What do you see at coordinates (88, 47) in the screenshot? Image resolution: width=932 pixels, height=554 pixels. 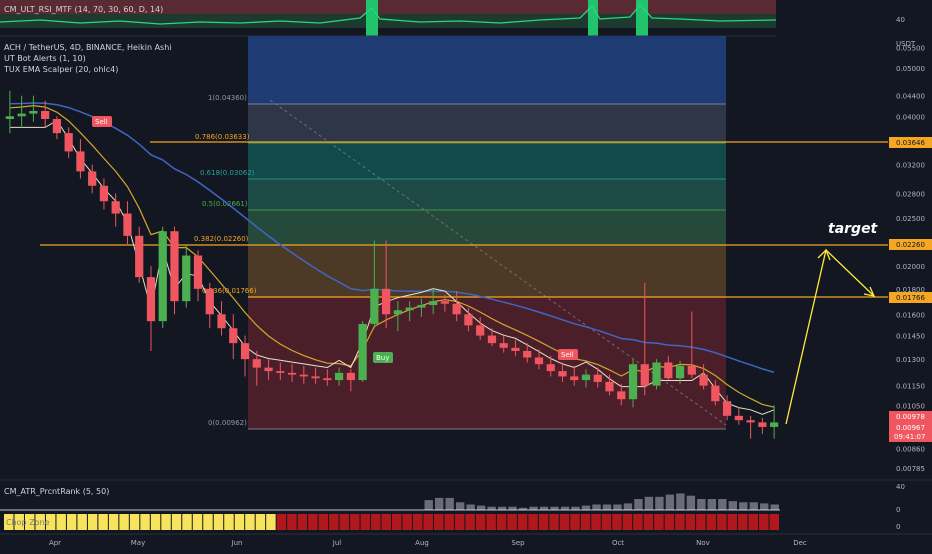 I see `symbol-legend: ACH / TetherUS, 4D, BINANCE, Heikin Ashi` at bounding box center [88, 47].